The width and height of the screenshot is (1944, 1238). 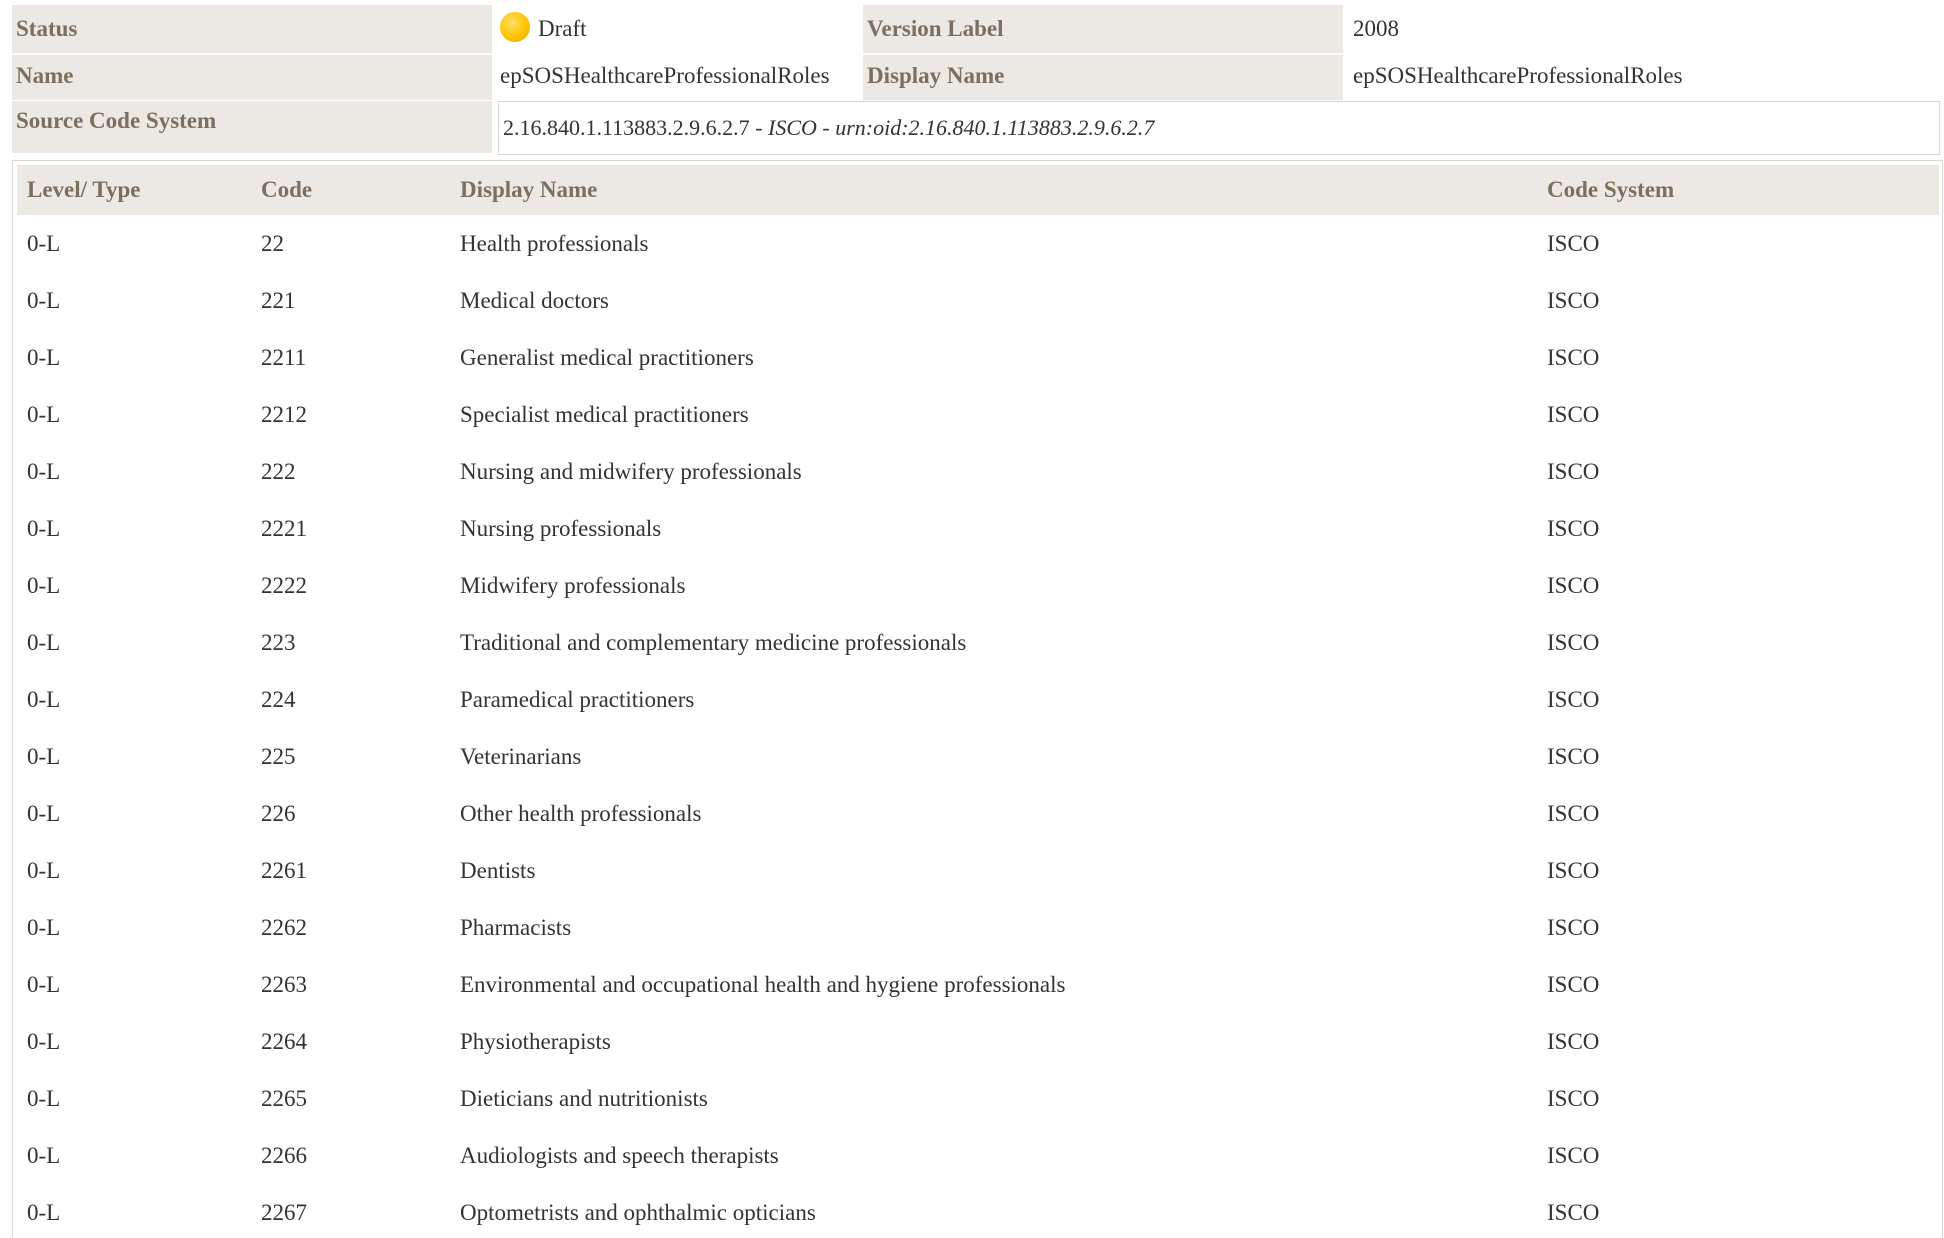 What do you see at coordinates (284, 1098) in the screenshot?
I see `code-cell: 2265` at bounding box center [284, 1098].